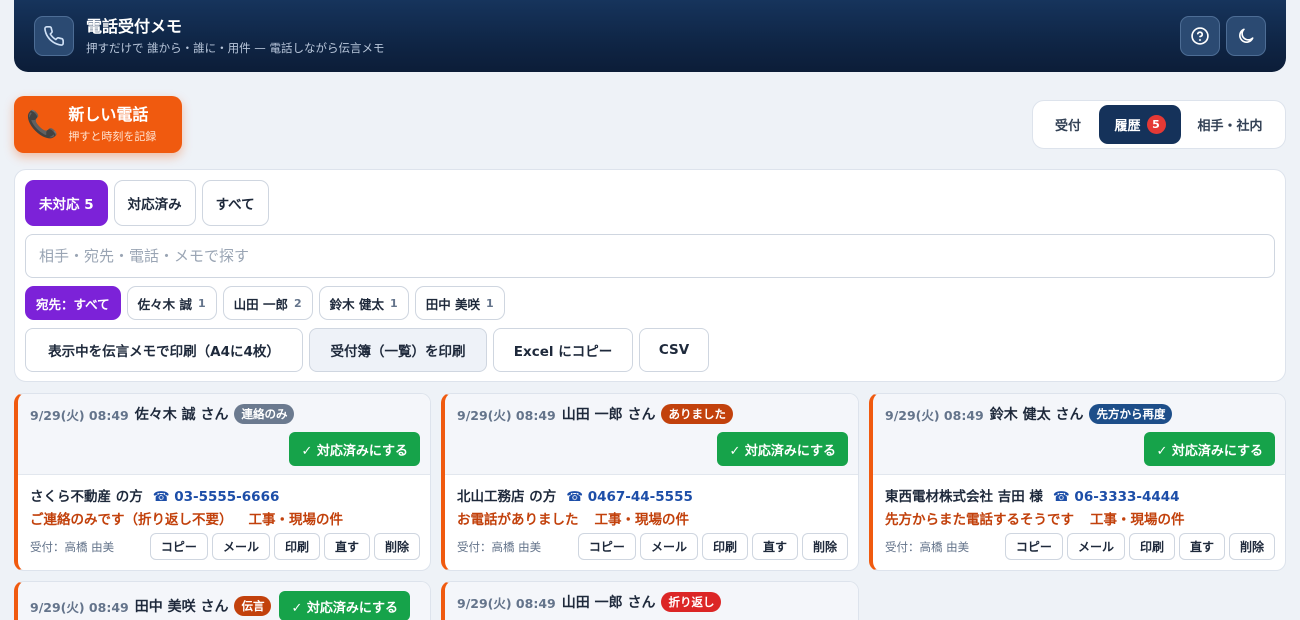 The width and height of the screenshot is (1300, 620). What do you see at coordinates (181, 607) in the screenshot?
I see `call-recipient: 田中 美咲 さん` at bounding box center [181, 607].